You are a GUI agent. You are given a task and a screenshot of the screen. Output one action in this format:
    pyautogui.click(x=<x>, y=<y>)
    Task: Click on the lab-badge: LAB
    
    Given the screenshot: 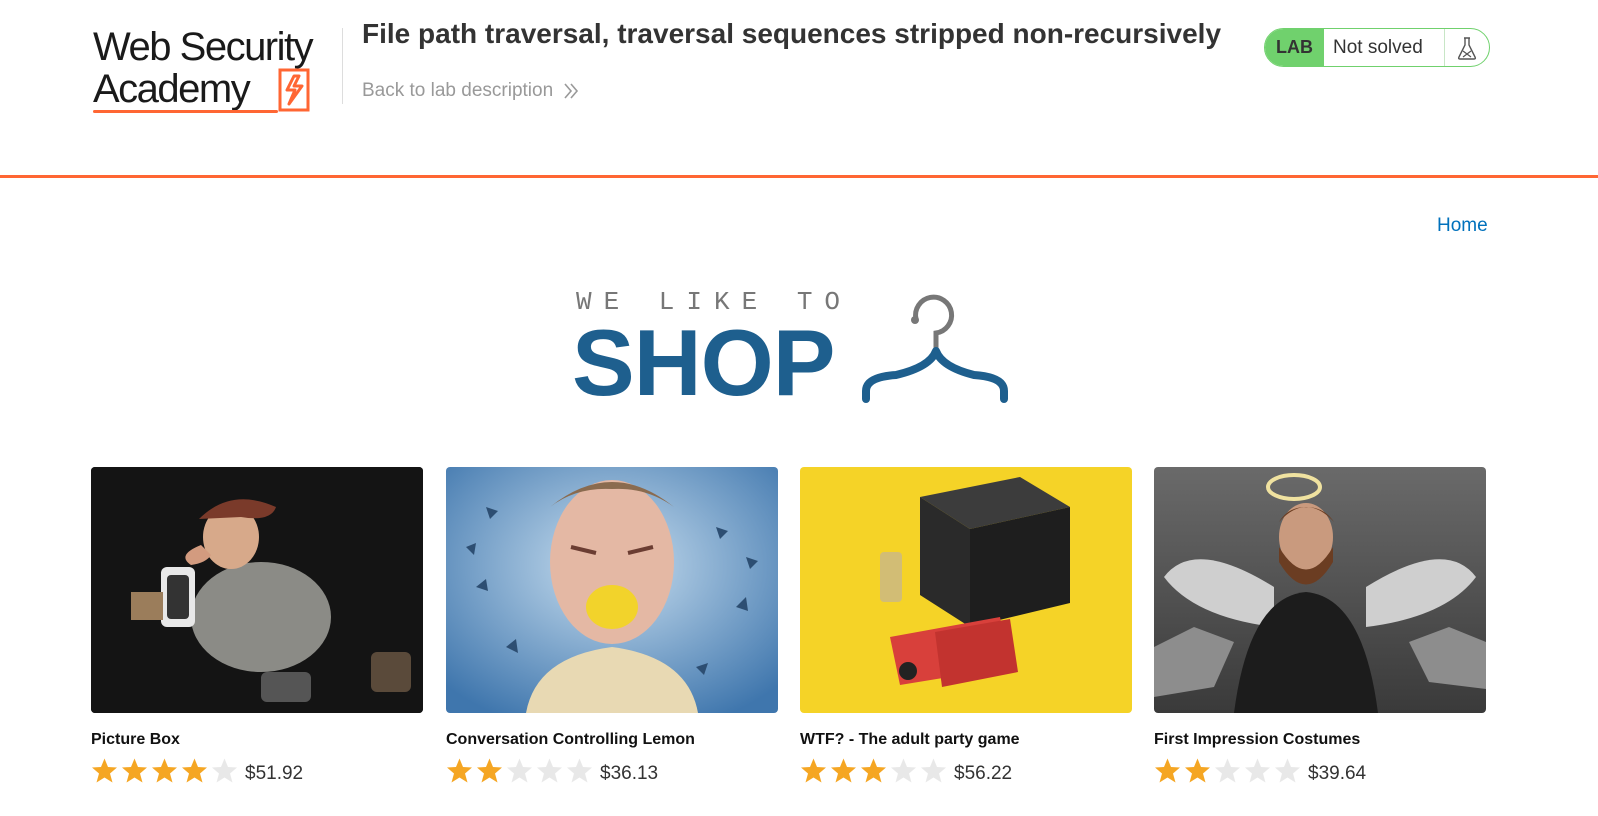 What is the action you would take?
    pyautogui.click(x=1294, y=47)
    